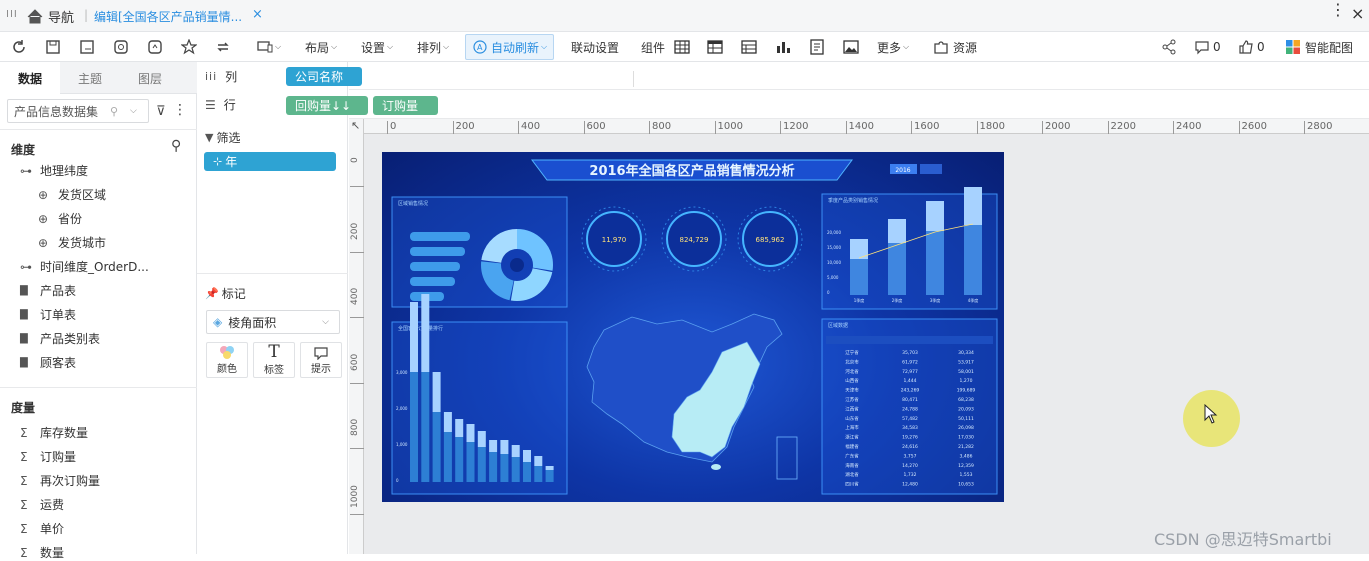 Image resolution: width=1369 pixels, height=561 pixels. I want to click on more-label: 更多, so click(889, 47).